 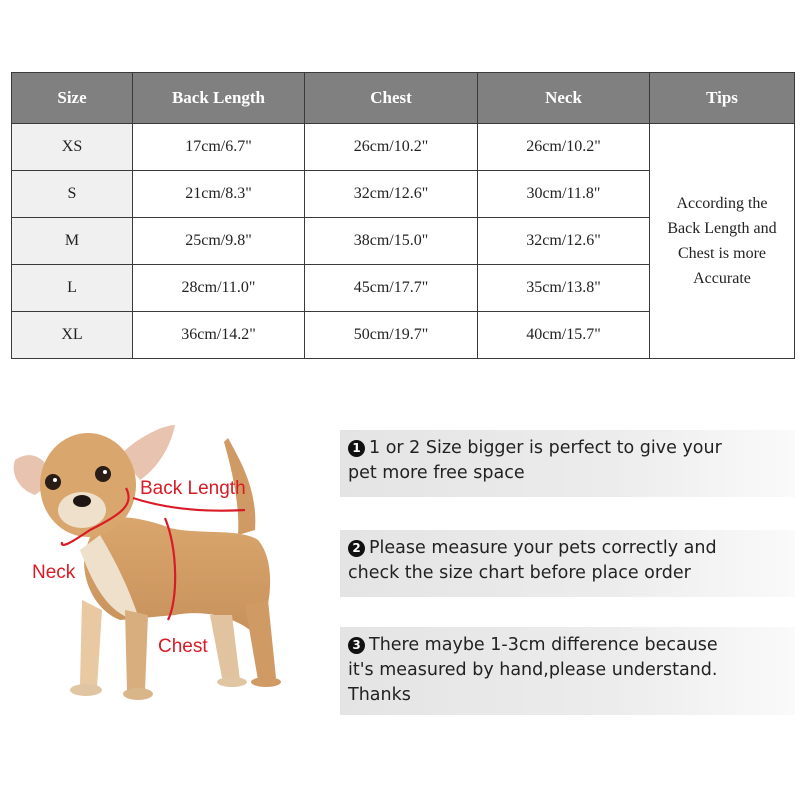 I want to click on chest-cell: 45cm/17.7", so click(x=391, y=288).